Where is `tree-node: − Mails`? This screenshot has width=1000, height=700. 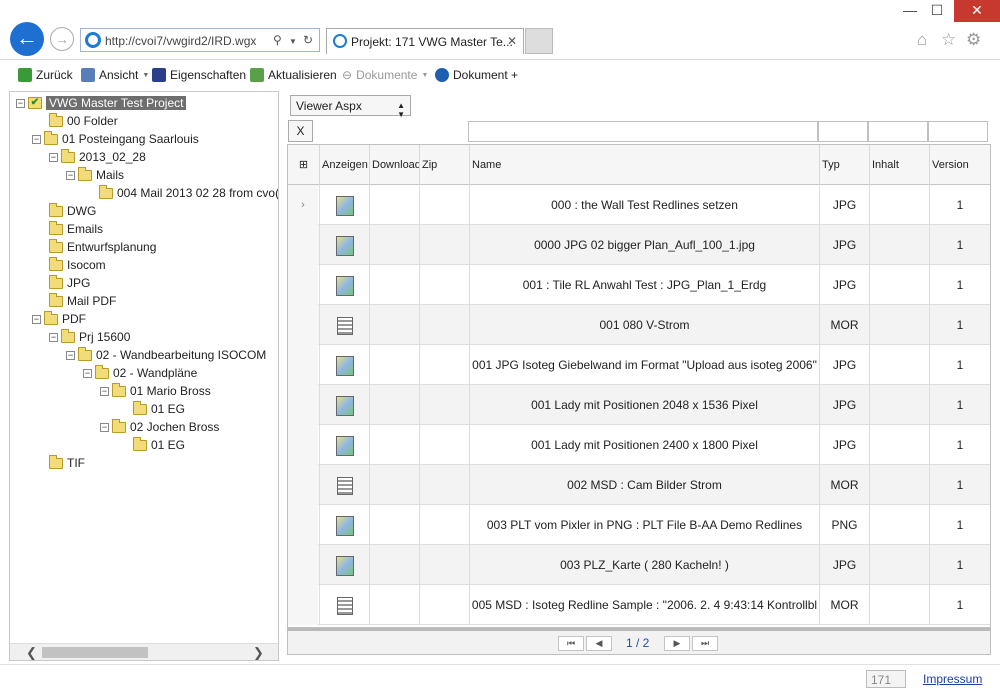
tree-node: − Mails is located at coordinates (95, 174).